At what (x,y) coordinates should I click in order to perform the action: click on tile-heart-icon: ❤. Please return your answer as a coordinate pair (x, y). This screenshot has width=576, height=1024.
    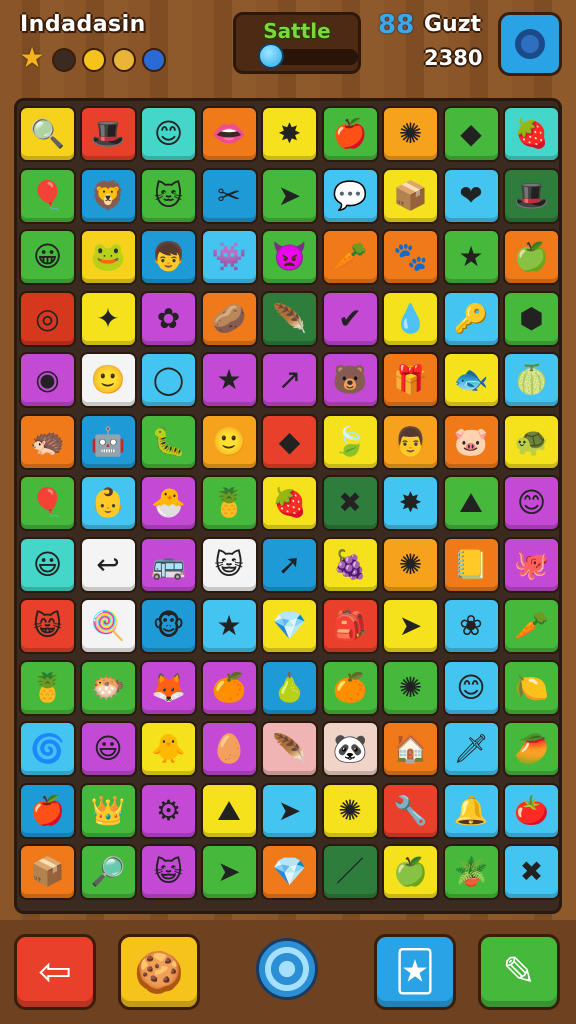
    Looking at the image, I should click on (471, 195).